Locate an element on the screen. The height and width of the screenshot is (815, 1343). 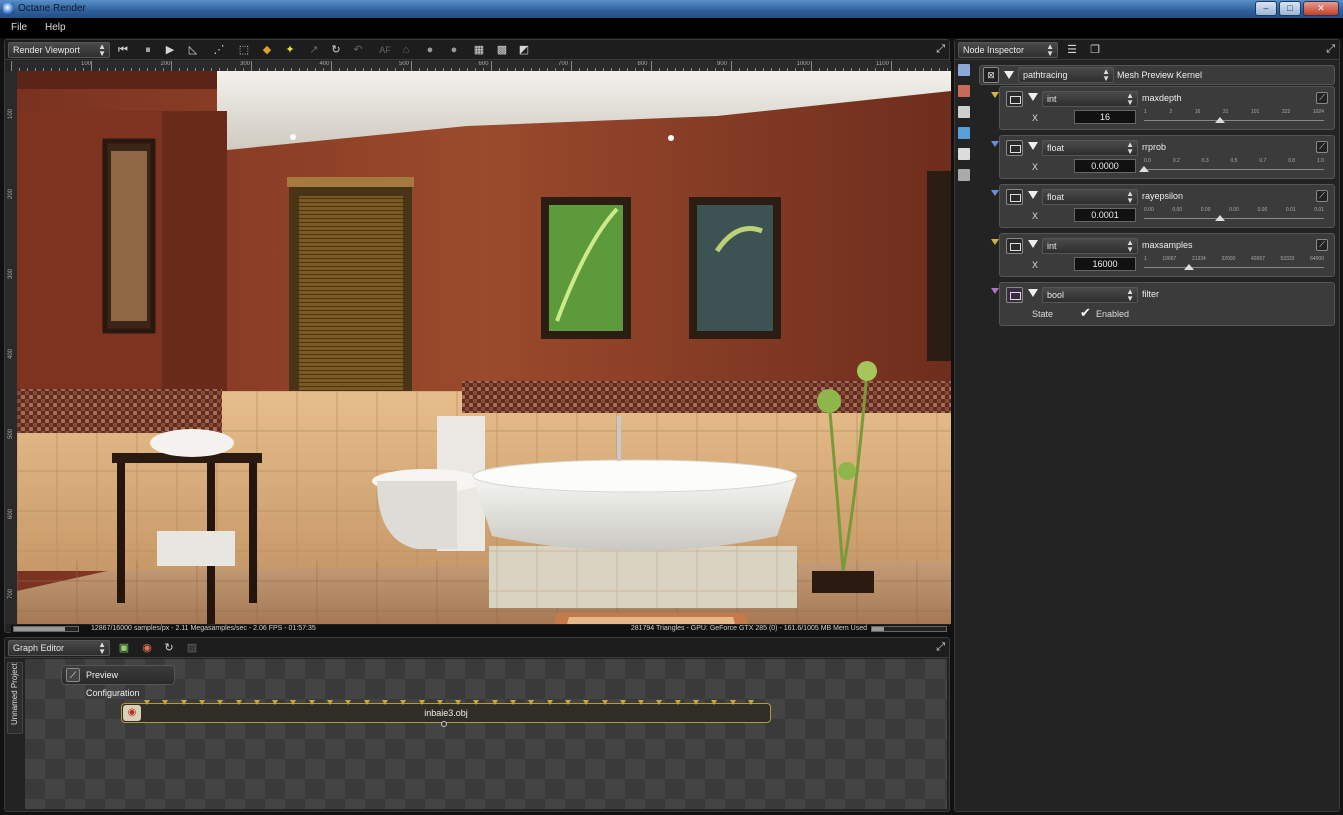
af-icon: ↗ is located at coordinates (314, 50).